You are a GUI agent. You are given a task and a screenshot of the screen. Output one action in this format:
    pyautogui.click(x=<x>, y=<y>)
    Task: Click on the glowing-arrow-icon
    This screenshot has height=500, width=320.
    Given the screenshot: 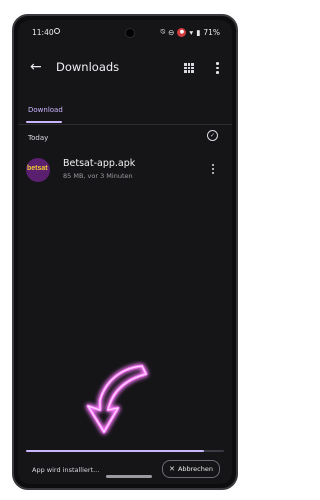 What is the action you would take?
    pyautogui.click(x=117, y=399)
    